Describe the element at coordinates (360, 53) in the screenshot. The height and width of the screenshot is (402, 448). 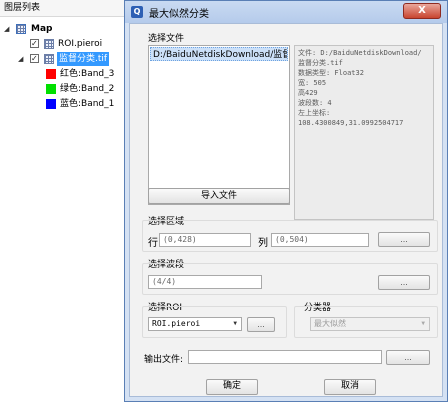
I see `file-info-line: 文件: D:/BaiduNetdiskDownload/` at that location.